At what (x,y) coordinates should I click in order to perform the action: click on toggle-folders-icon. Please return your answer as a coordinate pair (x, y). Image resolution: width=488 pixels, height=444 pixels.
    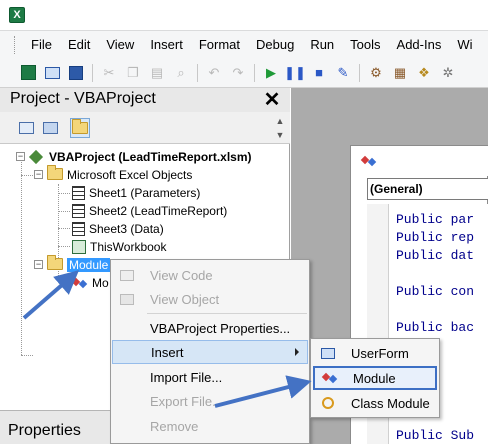
    Looking at the image, I should click on (80, 128).